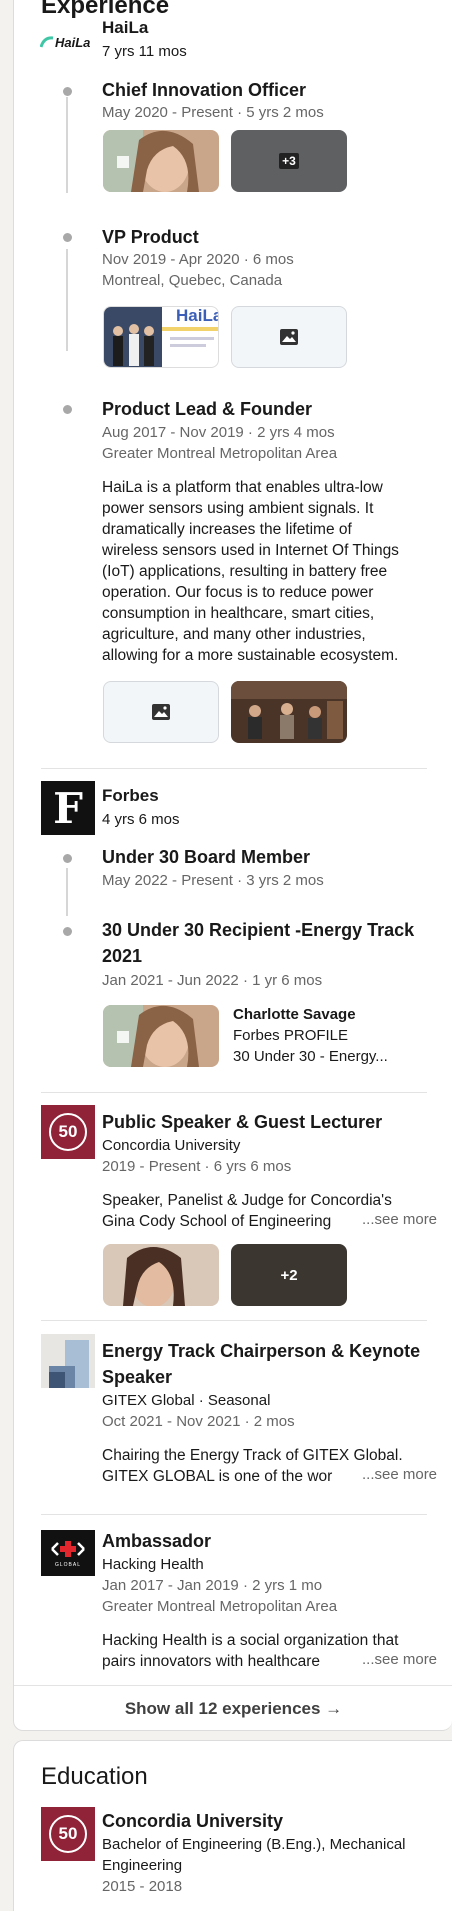  What do you see at coordinates (192, 1821) in the screenshot?
I see `school-name: Concordia University` at bounding box center [192, 1821].